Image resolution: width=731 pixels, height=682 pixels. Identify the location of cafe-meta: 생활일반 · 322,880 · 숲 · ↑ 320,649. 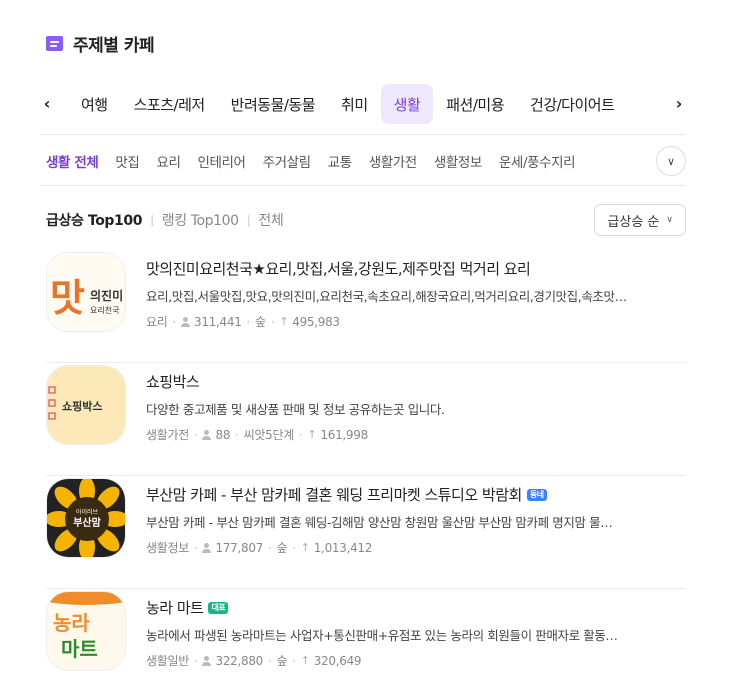
(416, 660).